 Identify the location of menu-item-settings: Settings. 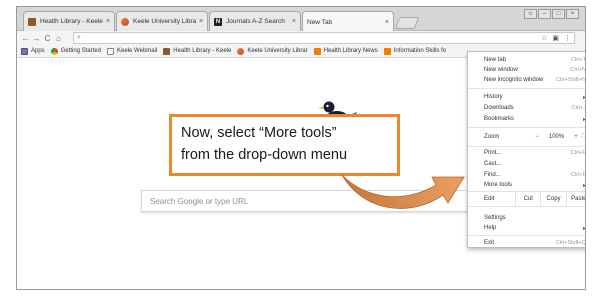
(526, 218).